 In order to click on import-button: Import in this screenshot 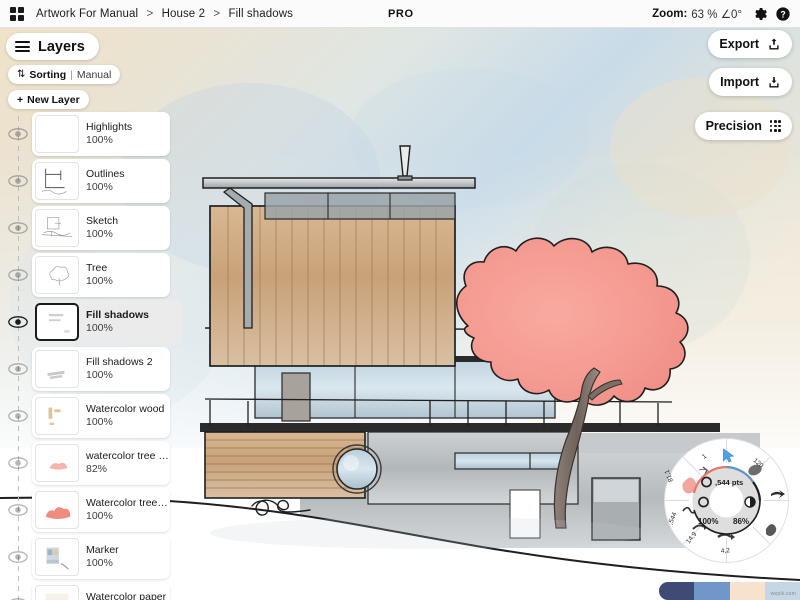, I will do `click(750, 82)`.